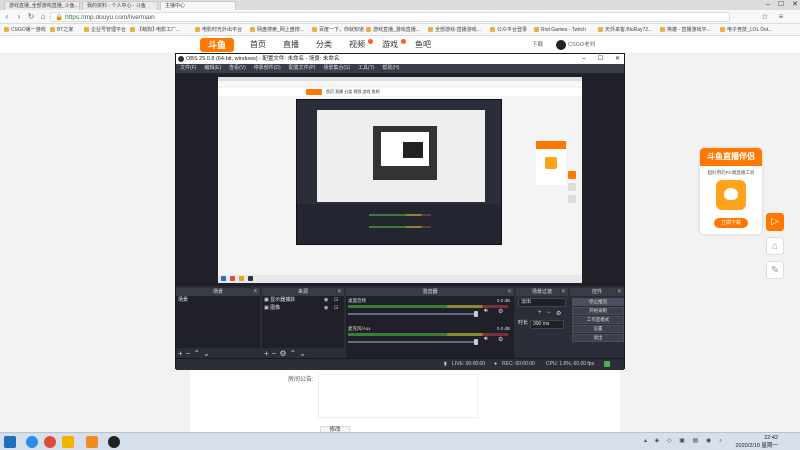 This screenshot has height=450, width=800. Describe the element at coordinates (390, 45) in the screenshot. I see `nav-games: 游戏` at that location.